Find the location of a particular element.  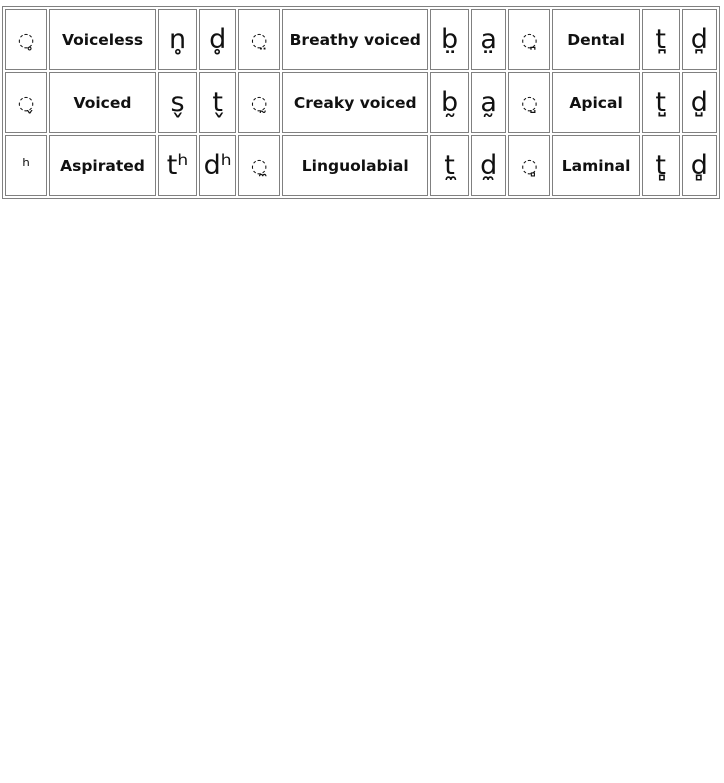

diacritic-name: Linguolabial is located at coordinates (355, 165).